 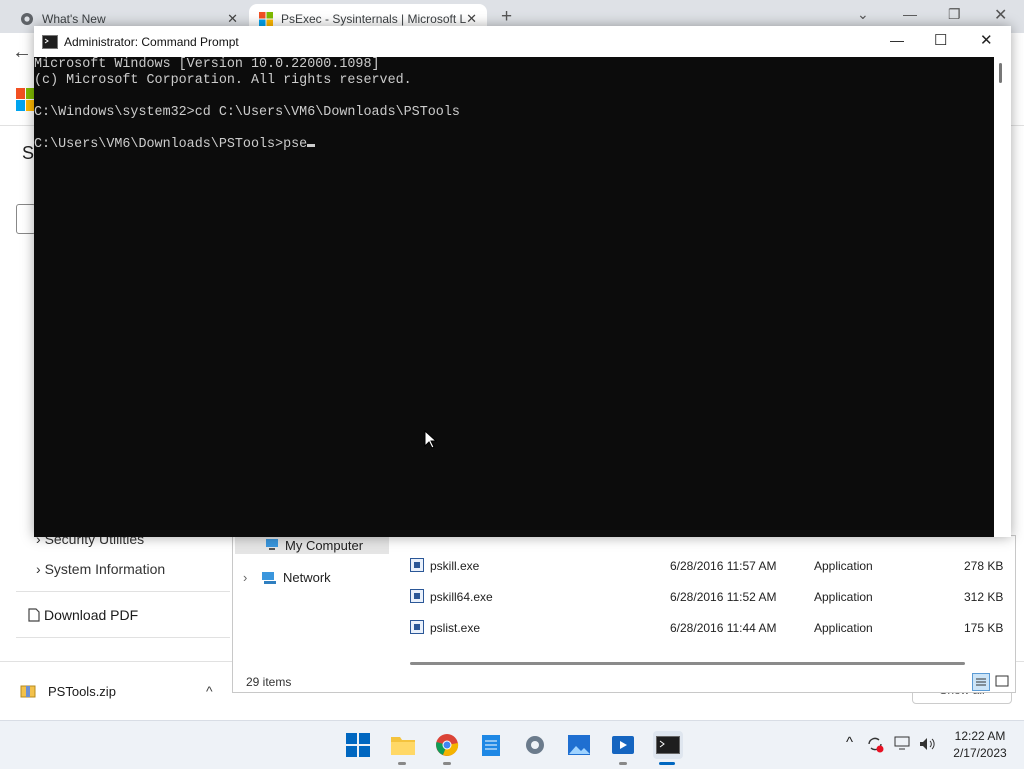 I want to click on active-indicator, so click(x=667, y=763).